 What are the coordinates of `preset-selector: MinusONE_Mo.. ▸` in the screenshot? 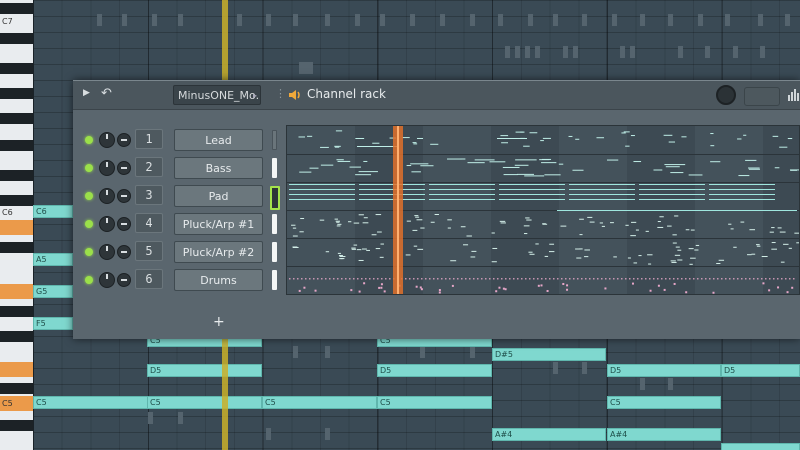 It's located at (217, 95).